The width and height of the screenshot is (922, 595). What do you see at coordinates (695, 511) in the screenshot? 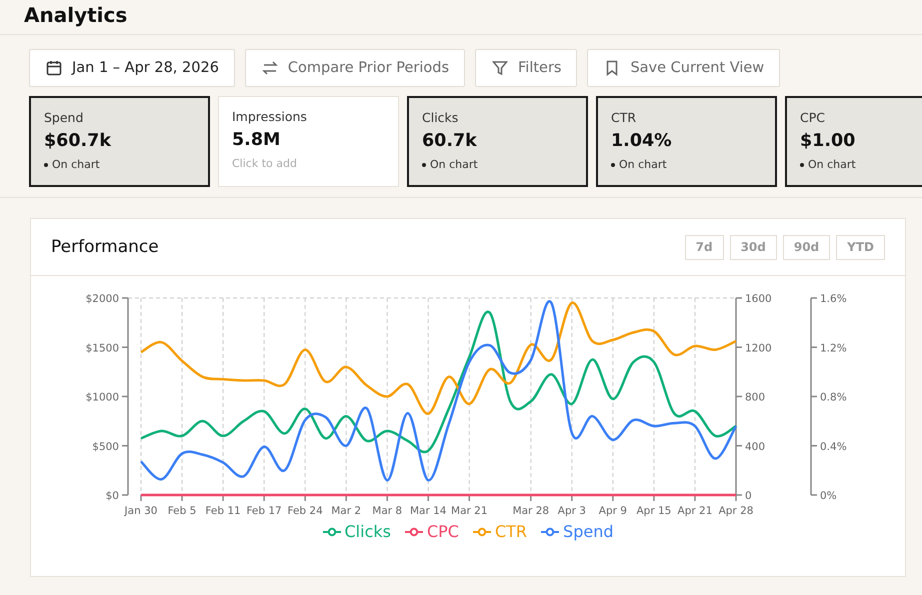
I see `axis-label: Apr 21` at bounding box center [695, 511].